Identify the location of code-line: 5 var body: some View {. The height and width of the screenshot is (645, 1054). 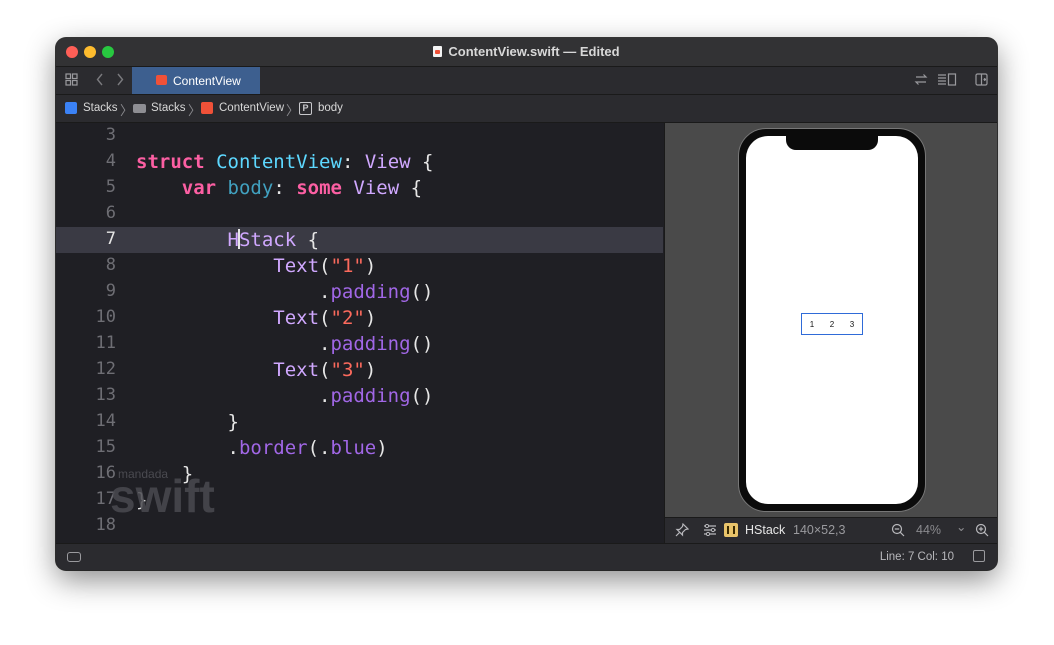
(359, 188).